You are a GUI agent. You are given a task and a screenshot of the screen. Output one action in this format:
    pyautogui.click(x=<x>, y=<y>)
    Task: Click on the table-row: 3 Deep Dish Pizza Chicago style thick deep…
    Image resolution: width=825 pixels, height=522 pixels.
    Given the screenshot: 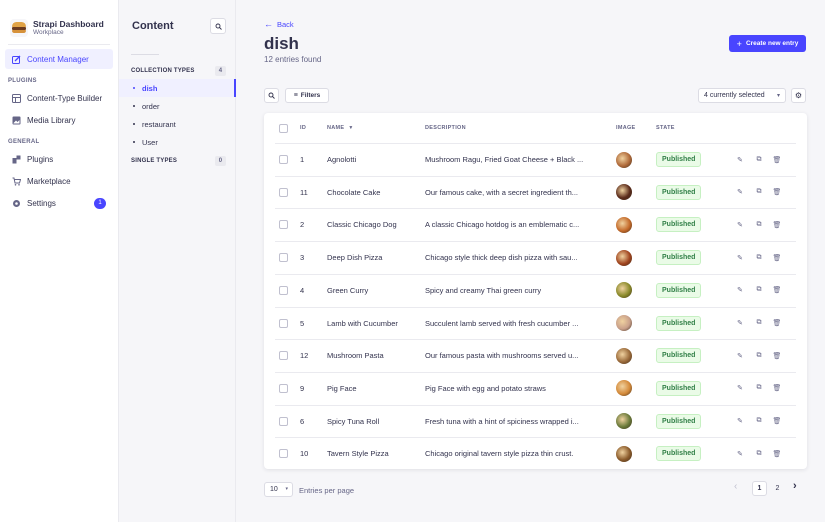 What is the action you would take?
    pyautogui.click(x=535, y=257)
    